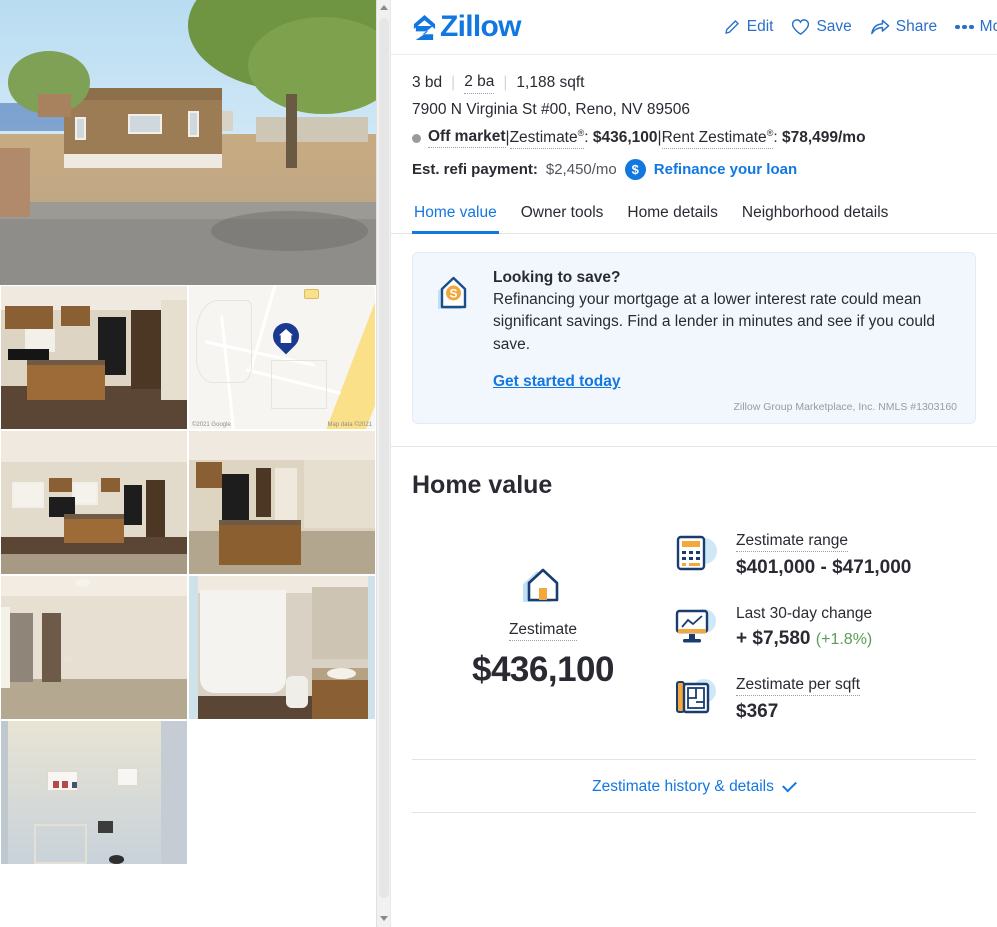  Describe the element at coordinates (480, 26) in the screenshot. I see `zillow-wordmark: Zillow` at that location.